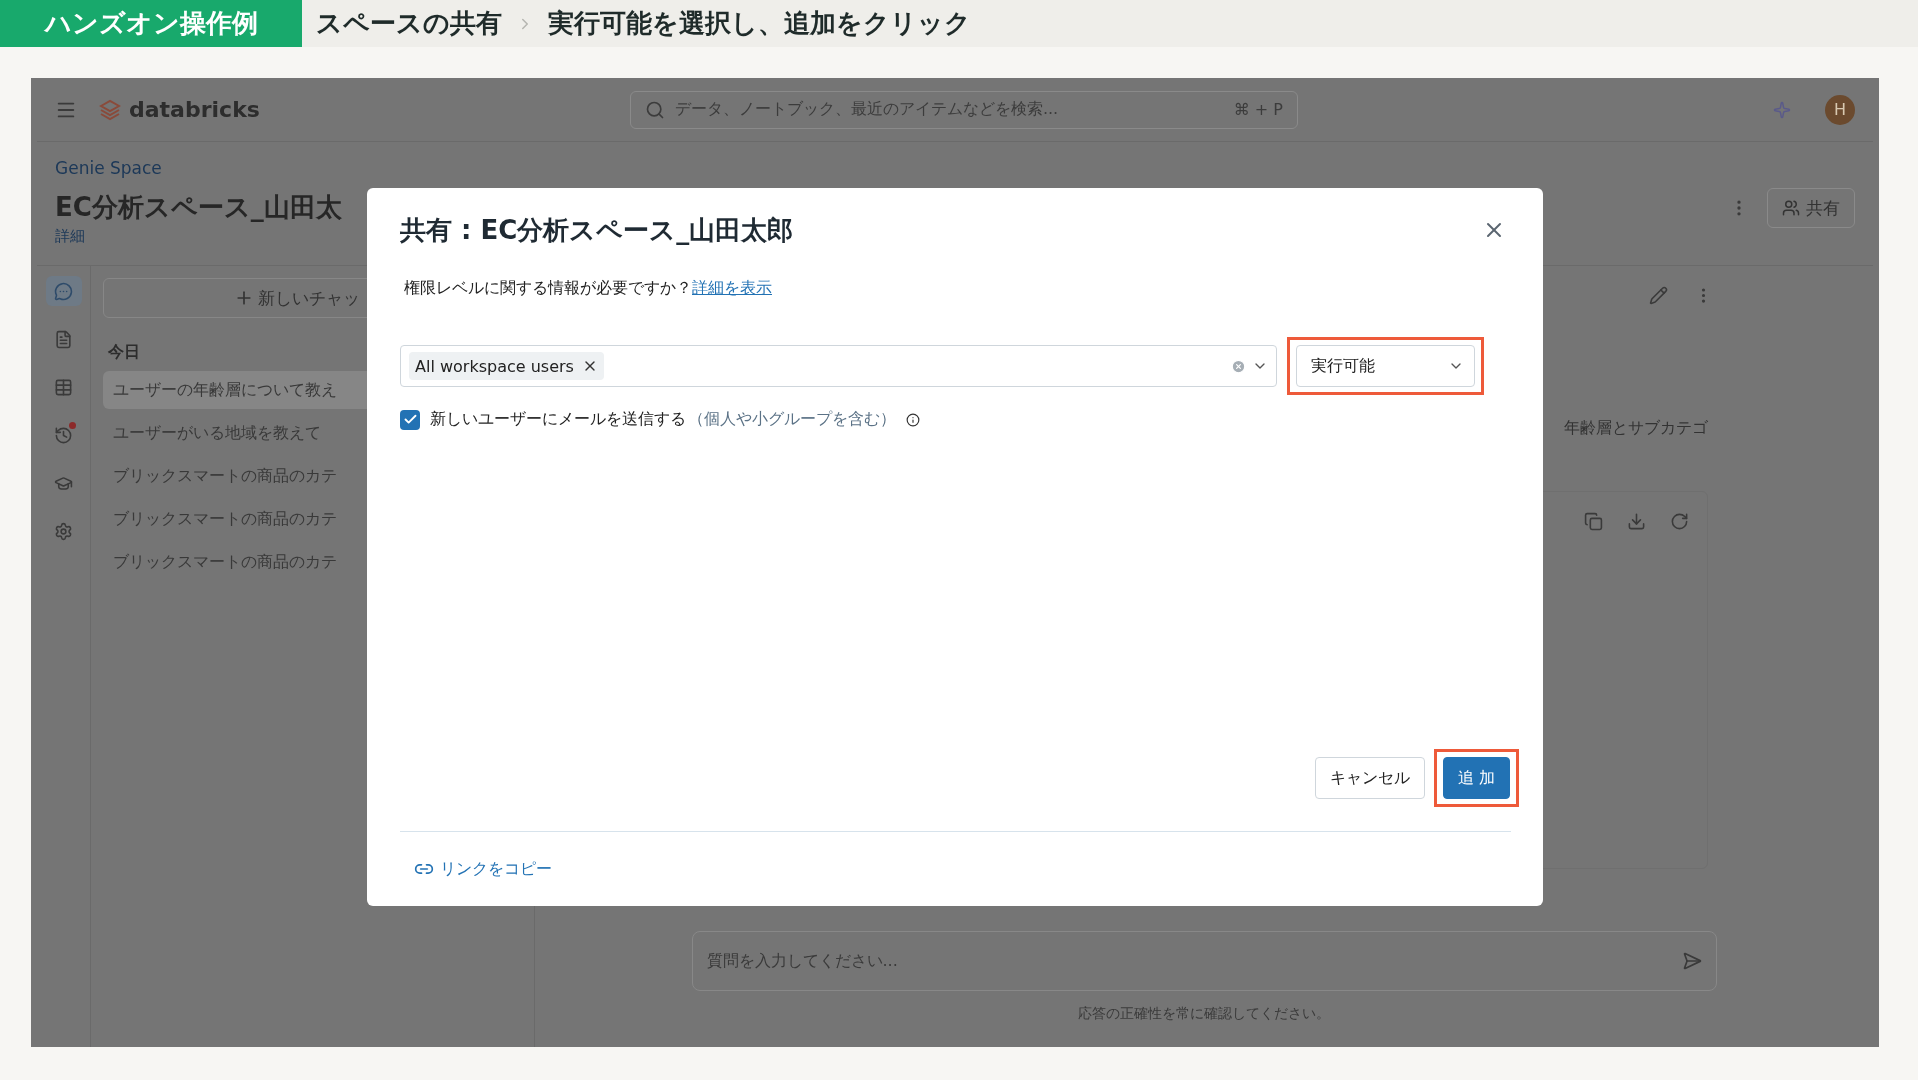 The width and height of the screenshot is (1918, 1080). Describe the element at coordinates (199, 207) in the screenshot. I see `page-title: EC分析スペース_山田太` at that location.